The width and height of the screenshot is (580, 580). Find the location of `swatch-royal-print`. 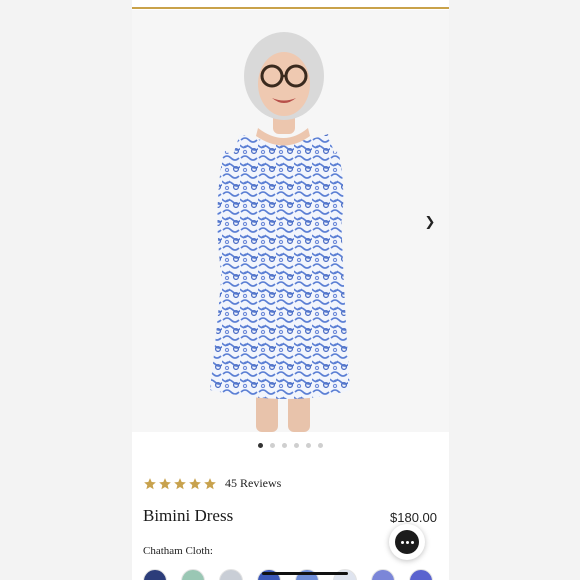

swatch-royal-print is located at coordinates (421, 574).